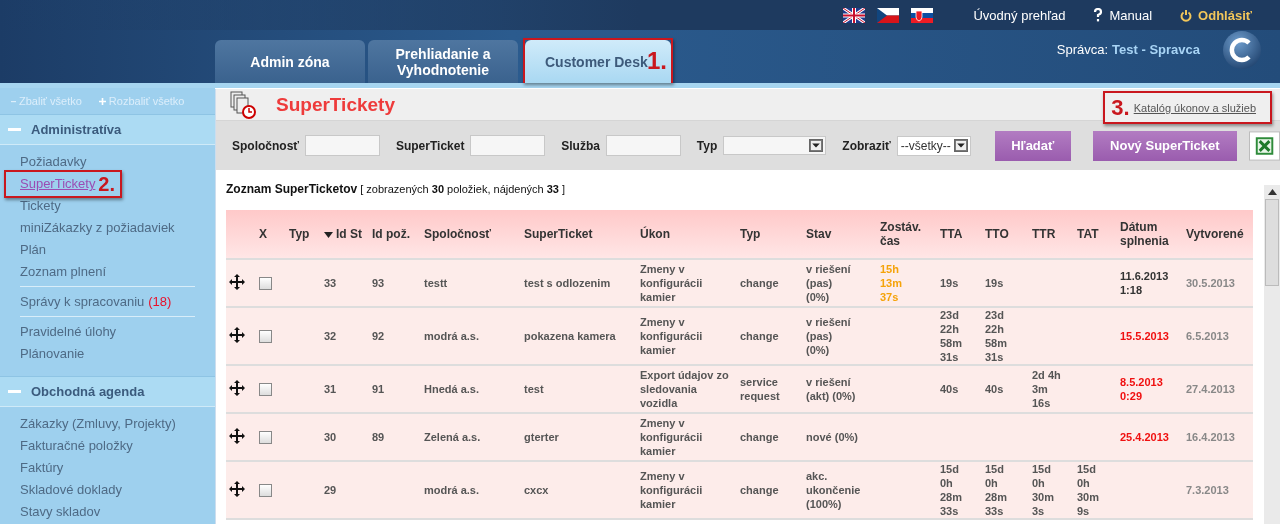 Image resolution: width=1280 pixels, height=524 pixels. What do you see at coordinates (672, 336) in the screenshot?
I see `task-cell-text: Zmeny v konfigurácii kamier` at bounding box center [672, 336].